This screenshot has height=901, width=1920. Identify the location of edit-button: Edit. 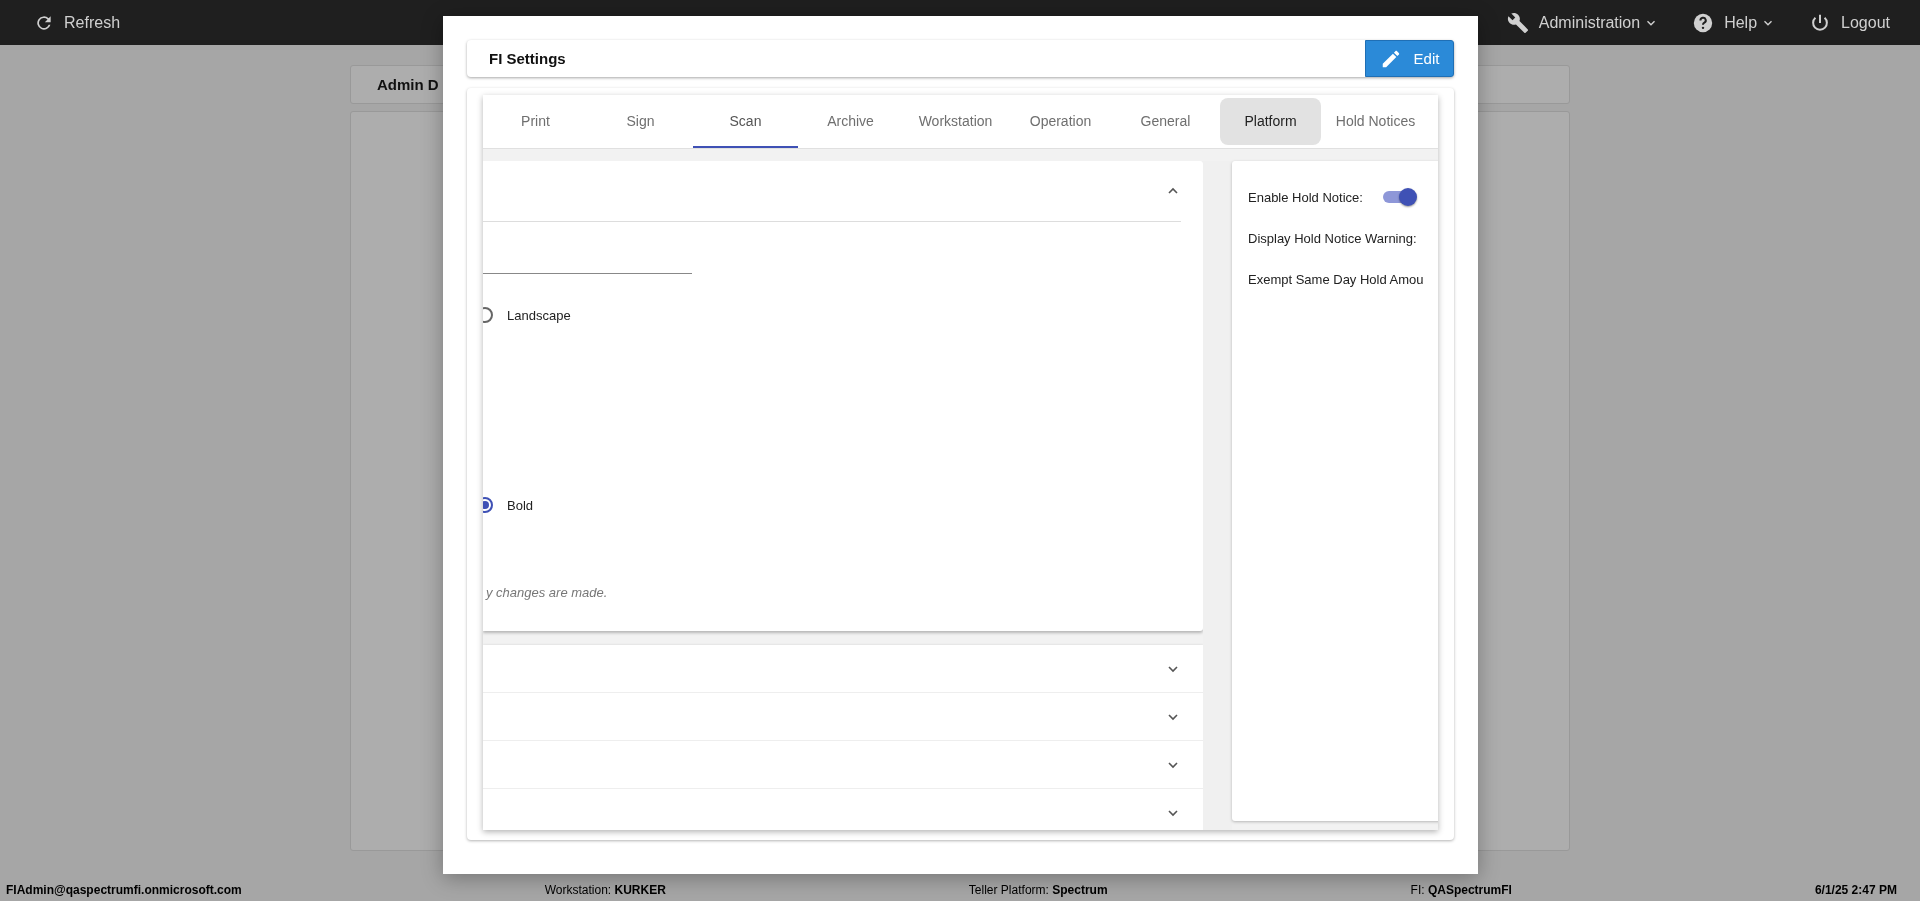
(1409, 58).